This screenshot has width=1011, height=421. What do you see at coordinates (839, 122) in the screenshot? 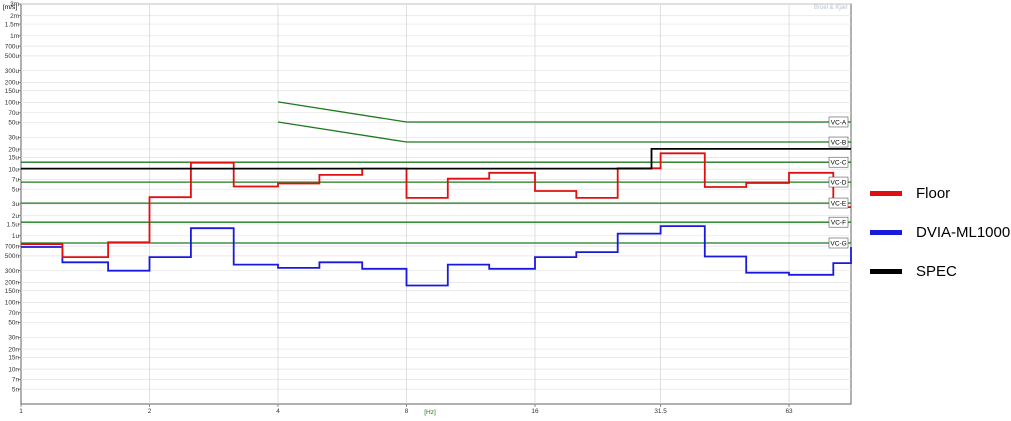
I see `criterion-label-vc-a: VC-A` at bounding box center [839, 122].